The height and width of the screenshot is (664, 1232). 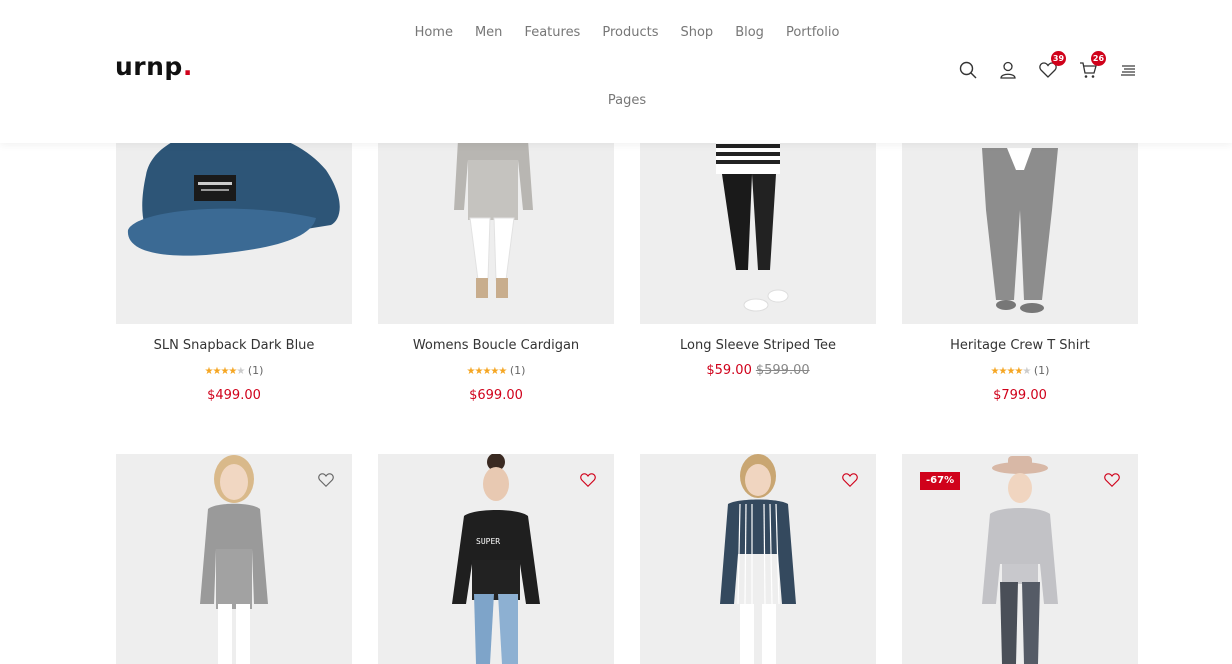 I want to click on wishlist-icon: 39, so click(x=1052, y=65).